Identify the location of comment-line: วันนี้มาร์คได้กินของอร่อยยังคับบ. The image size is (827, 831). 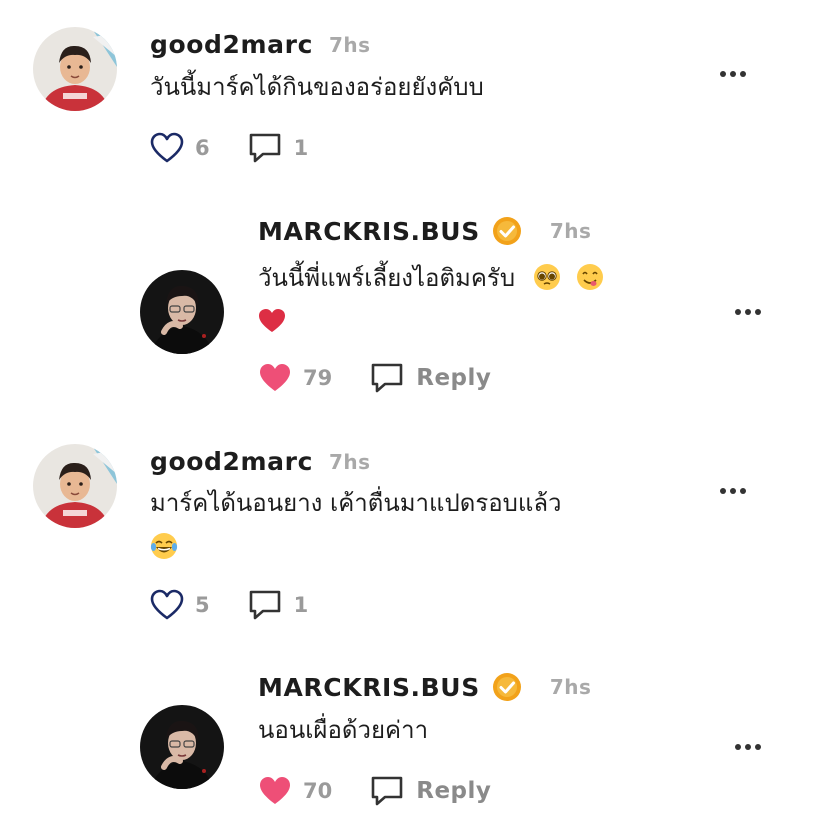
(317, 87).